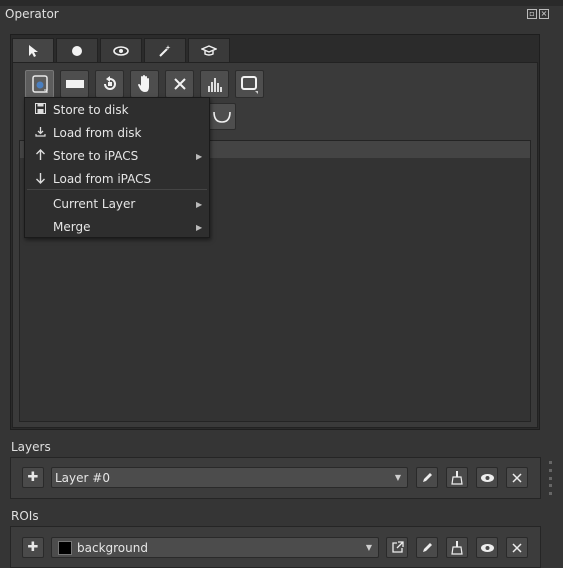  I want to click on menu-item-label: Store to iPACS, so click(96, 156).